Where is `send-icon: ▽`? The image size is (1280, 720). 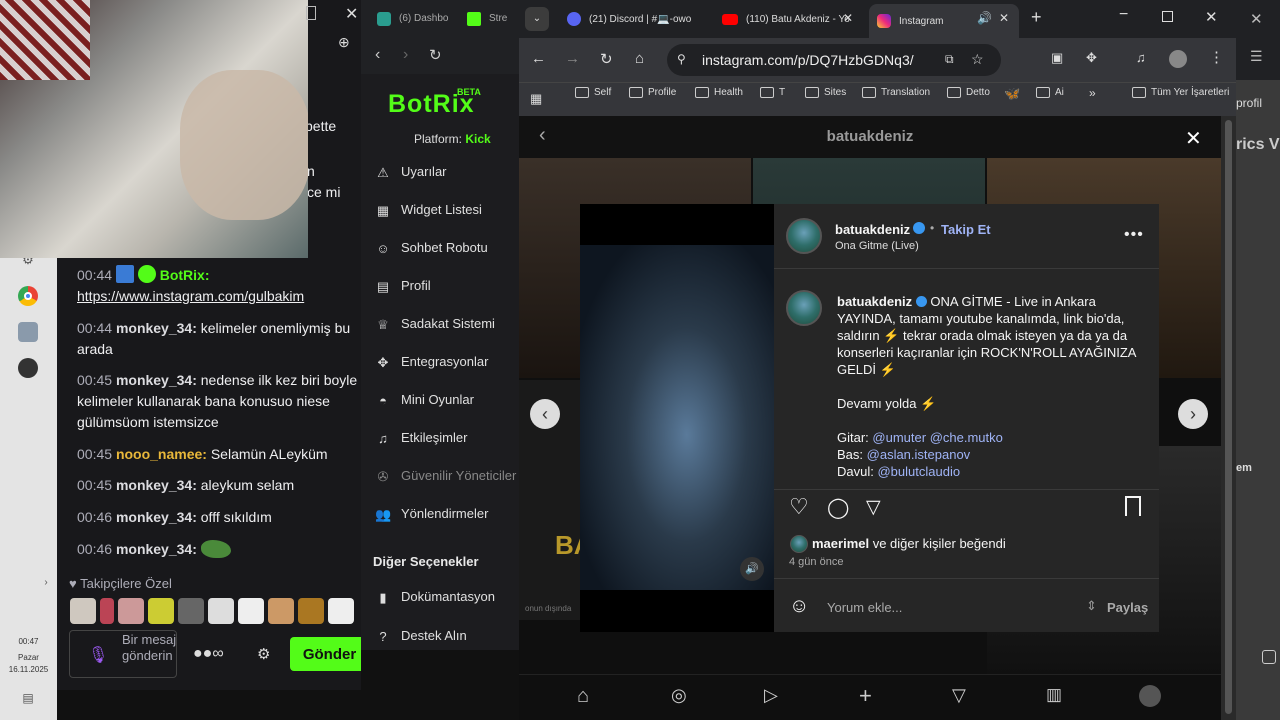 send-icon: ▽ is located at coordinates (959, 695).